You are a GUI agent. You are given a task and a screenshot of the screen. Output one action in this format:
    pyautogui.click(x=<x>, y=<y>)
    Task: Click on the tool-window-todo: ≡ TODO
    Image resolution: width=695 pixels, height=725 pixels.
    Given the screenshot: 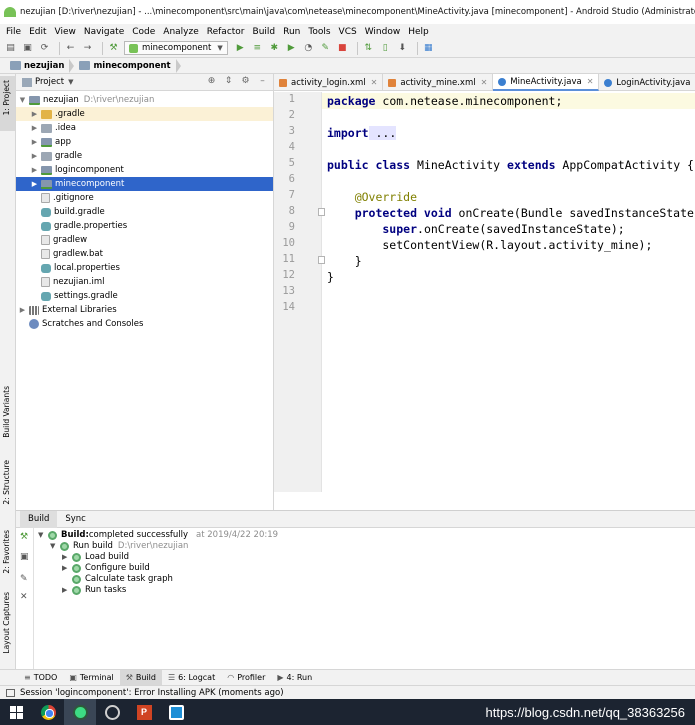 What is the action you would take?
    pyautogui.click(x=40, y=677)
    